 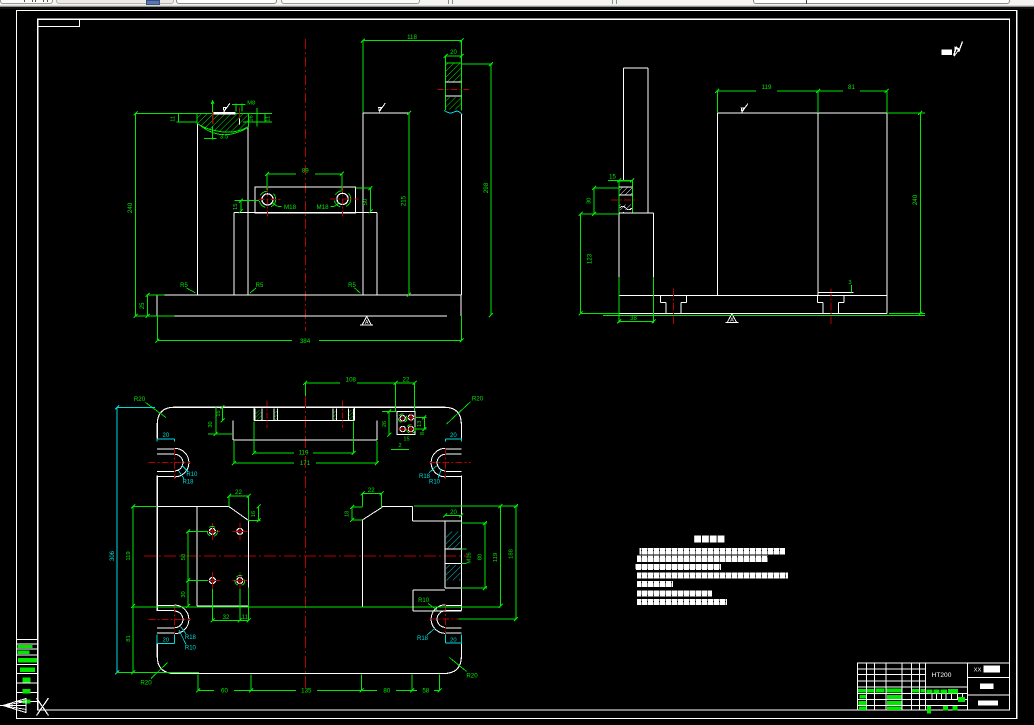 What do you see at coordinates (399, 446) in the screenshot?
I see `svg-text: 2` at bounding box center [399, 446].